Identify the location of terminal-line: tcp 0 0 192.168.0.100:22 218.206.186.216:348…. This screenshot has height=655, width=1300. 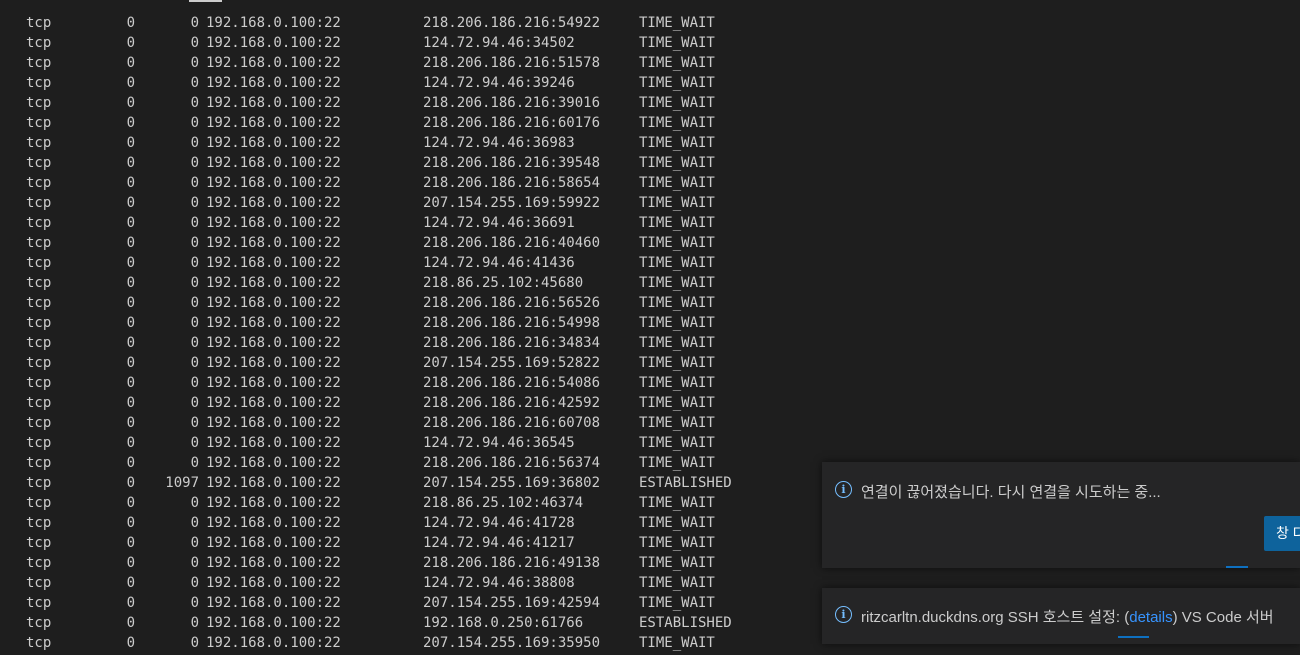
(650, 343).